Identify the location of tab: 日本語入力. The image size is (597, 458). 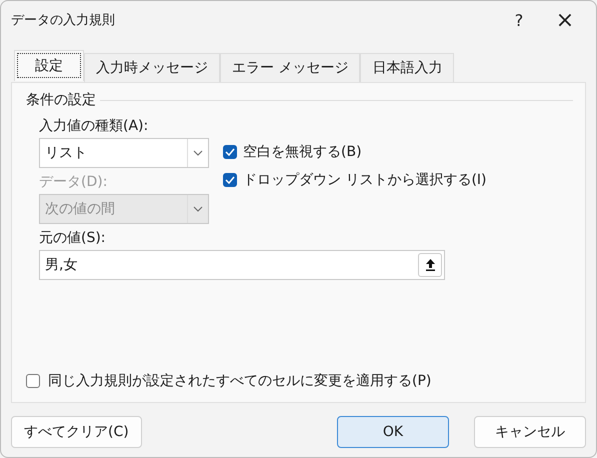
(407, 67).